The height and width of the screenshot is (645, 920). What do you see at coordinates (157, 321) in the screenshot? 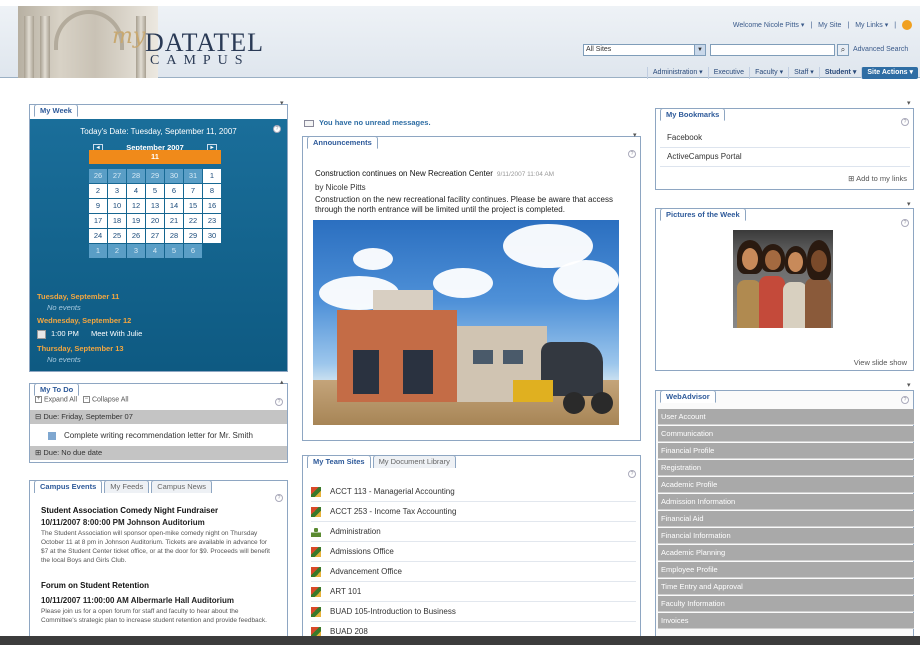
I see `event-day-heading: Wednesday, September 12` at bounding box center [157, 321].